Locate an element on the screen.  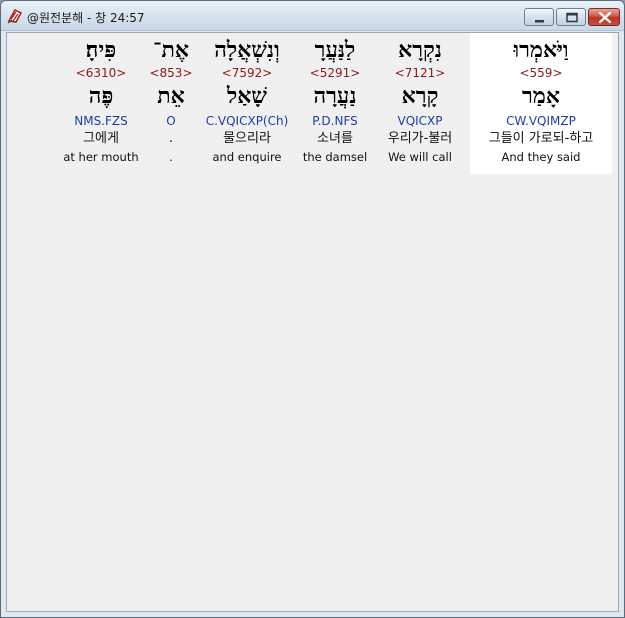
close-button is located at coordinates (604, 17).